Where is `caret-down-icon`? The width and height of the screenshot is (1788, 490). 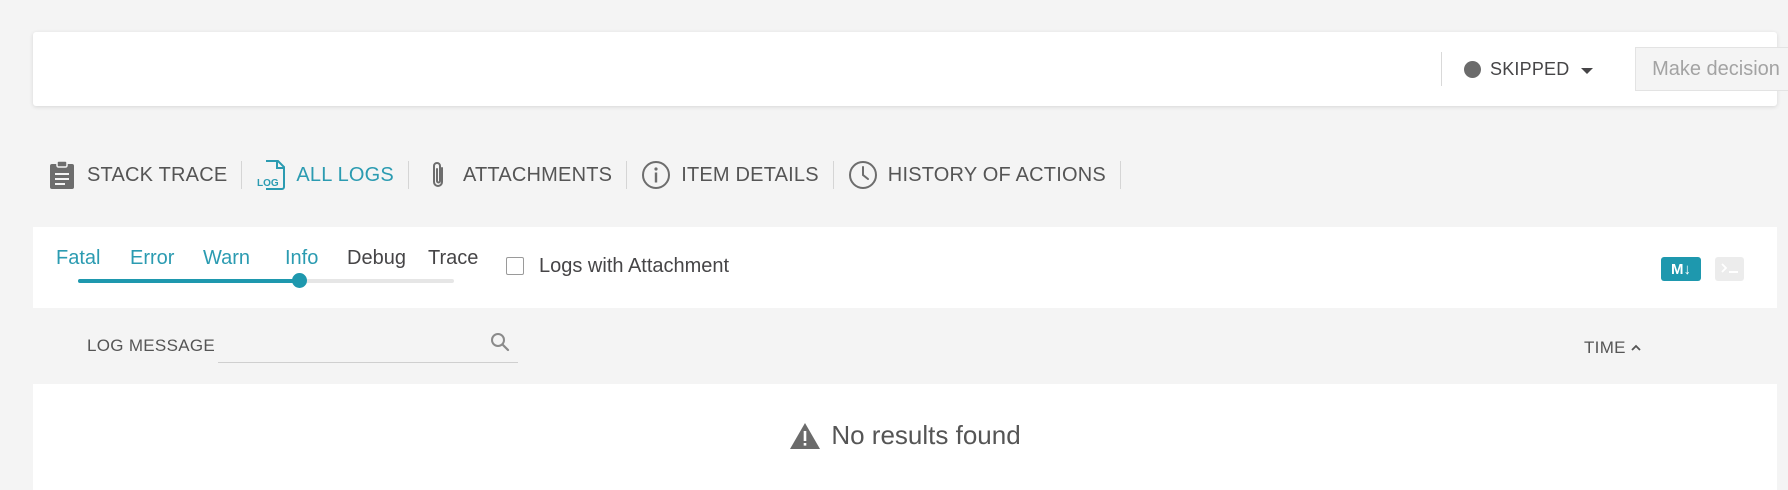
caret-down-icon is located at coordinates (1587, 71).